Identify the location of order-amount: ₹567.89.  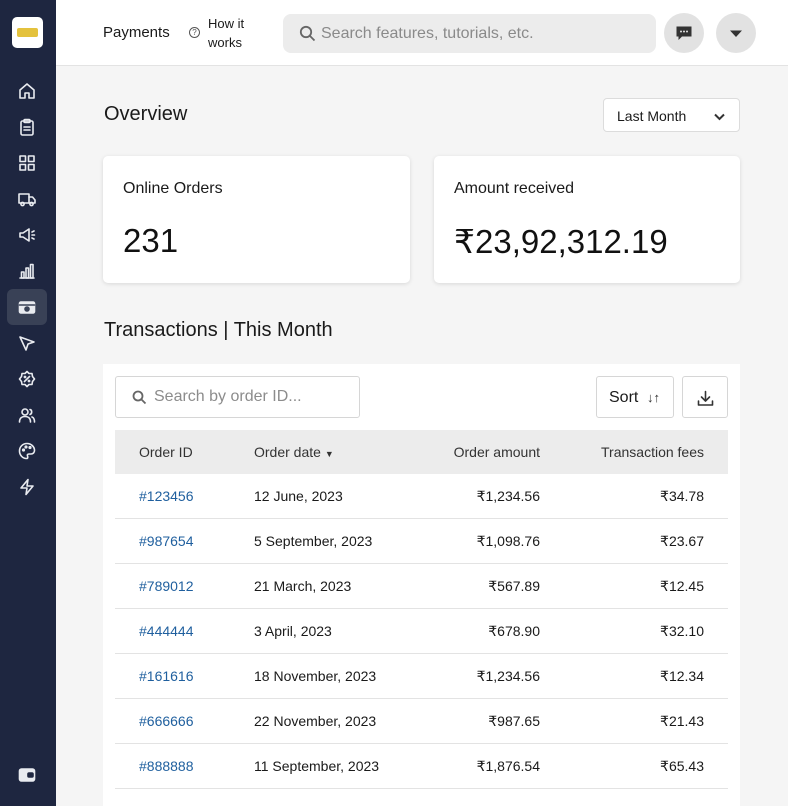
(514, 586).